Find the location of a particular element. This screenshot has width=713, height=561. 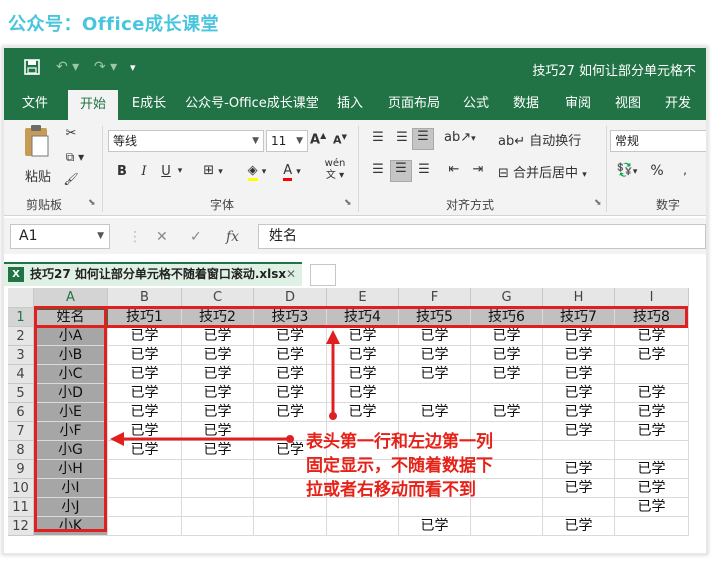

annotation-line-2: 固定显示，不随着数据下 is located at coordinates (399, 466).